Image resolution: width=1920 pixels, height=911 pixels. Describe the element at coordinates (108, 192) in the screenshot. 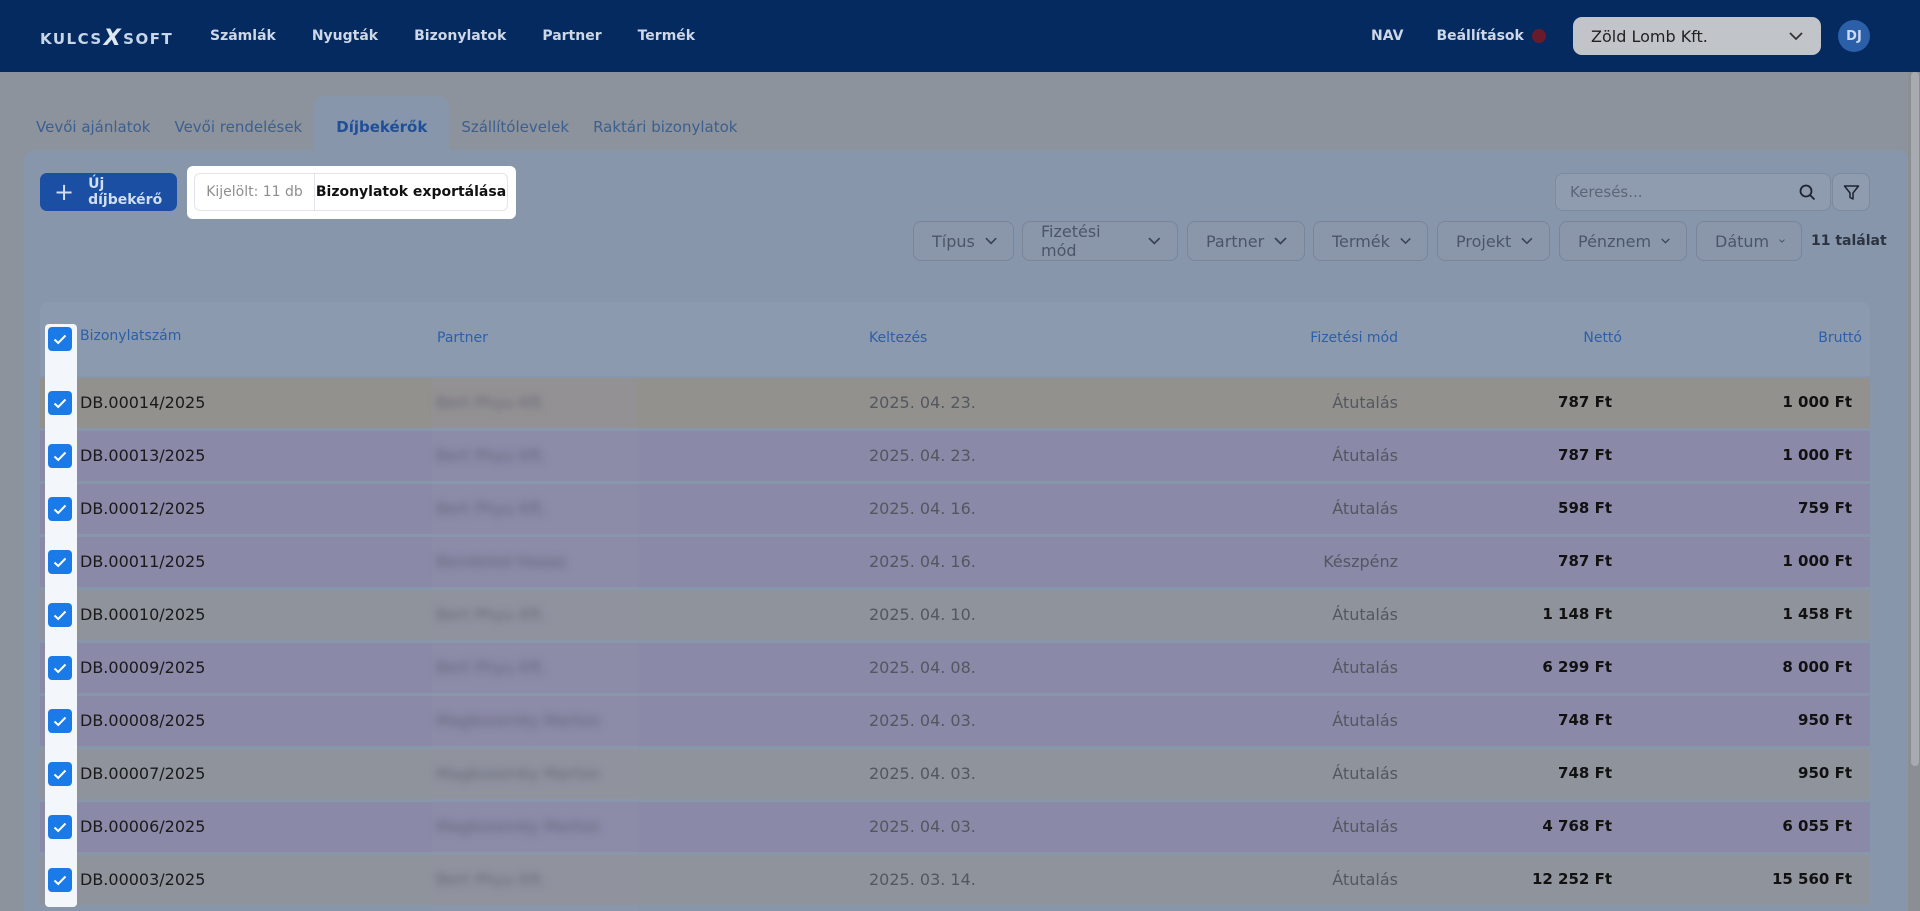

I see `new-invoice-request-button: + Új díjbekérő` at that location.